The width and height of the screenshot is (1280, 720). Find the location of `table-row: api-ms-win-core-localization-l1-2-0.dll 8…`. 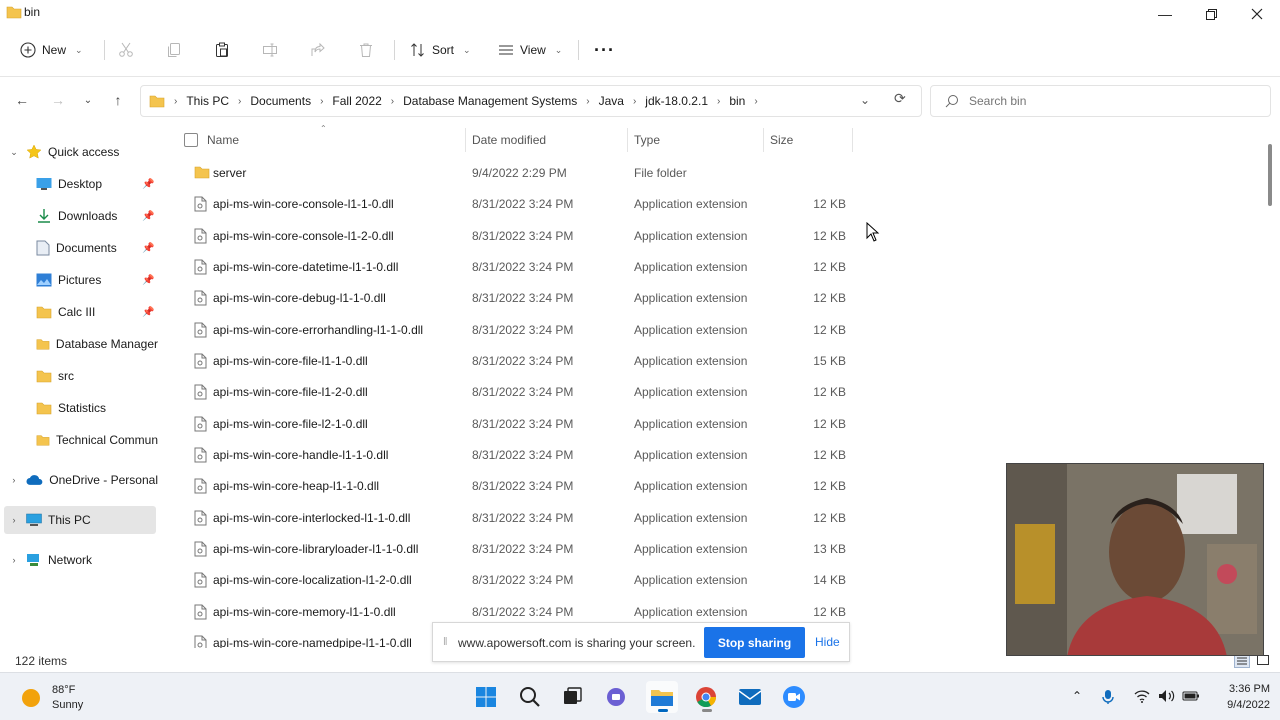

table-row: api-ms-win-core-localization-l1-2-0.dll 8… is located at coordinates (518, 580).